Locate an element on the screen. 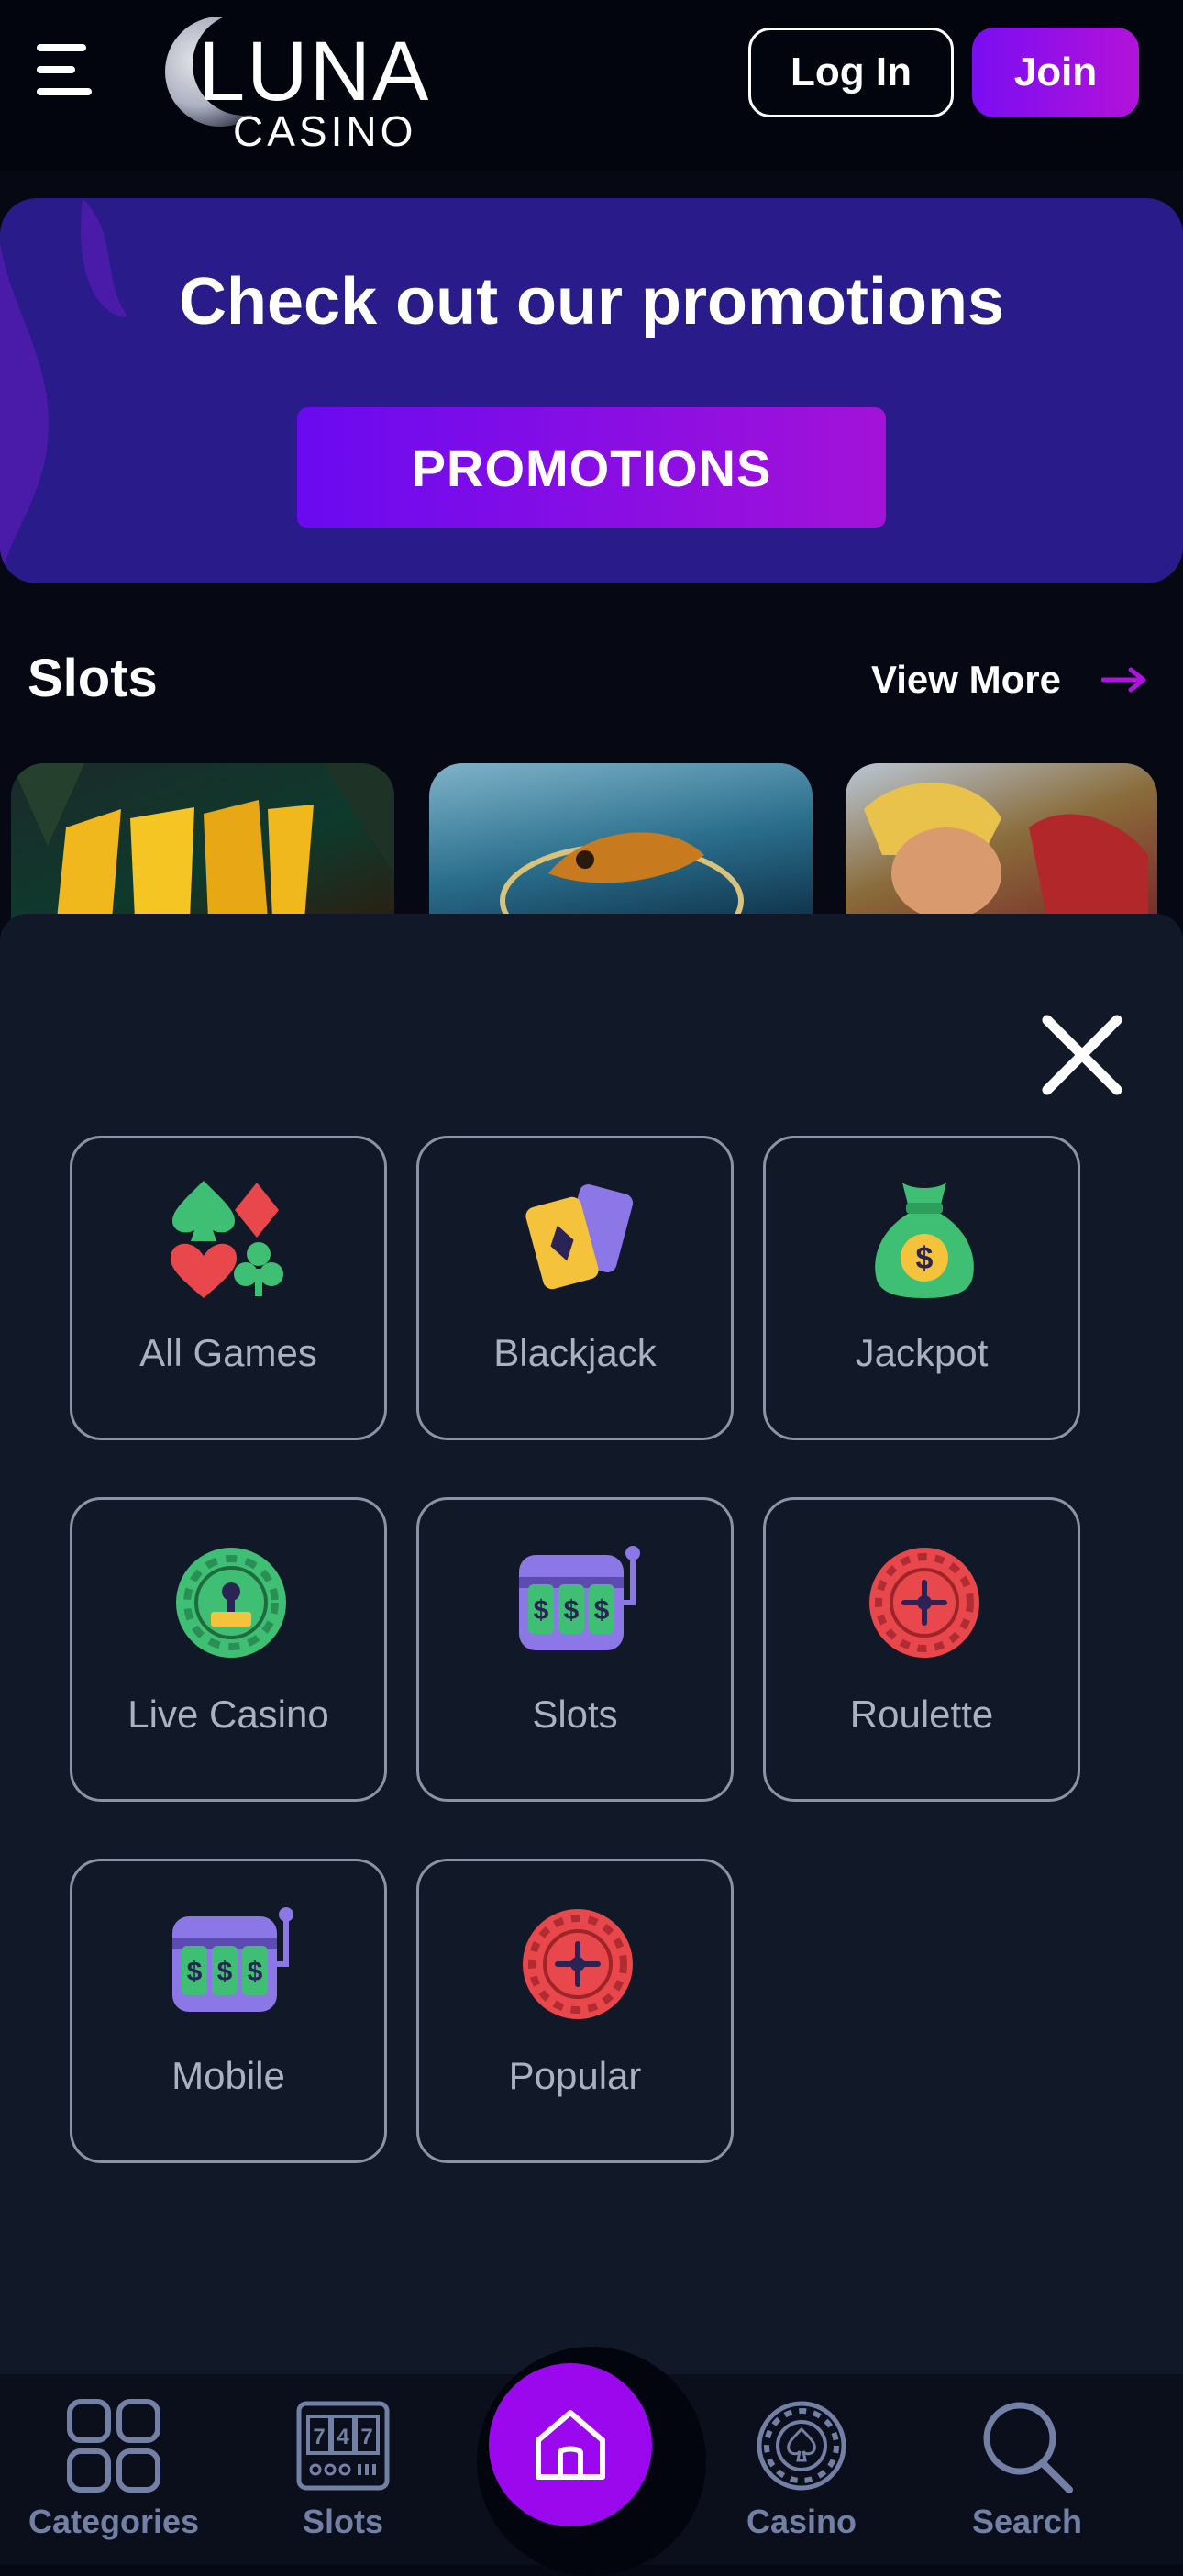  arrow-right-icon is located at coordinates (1123, 680).